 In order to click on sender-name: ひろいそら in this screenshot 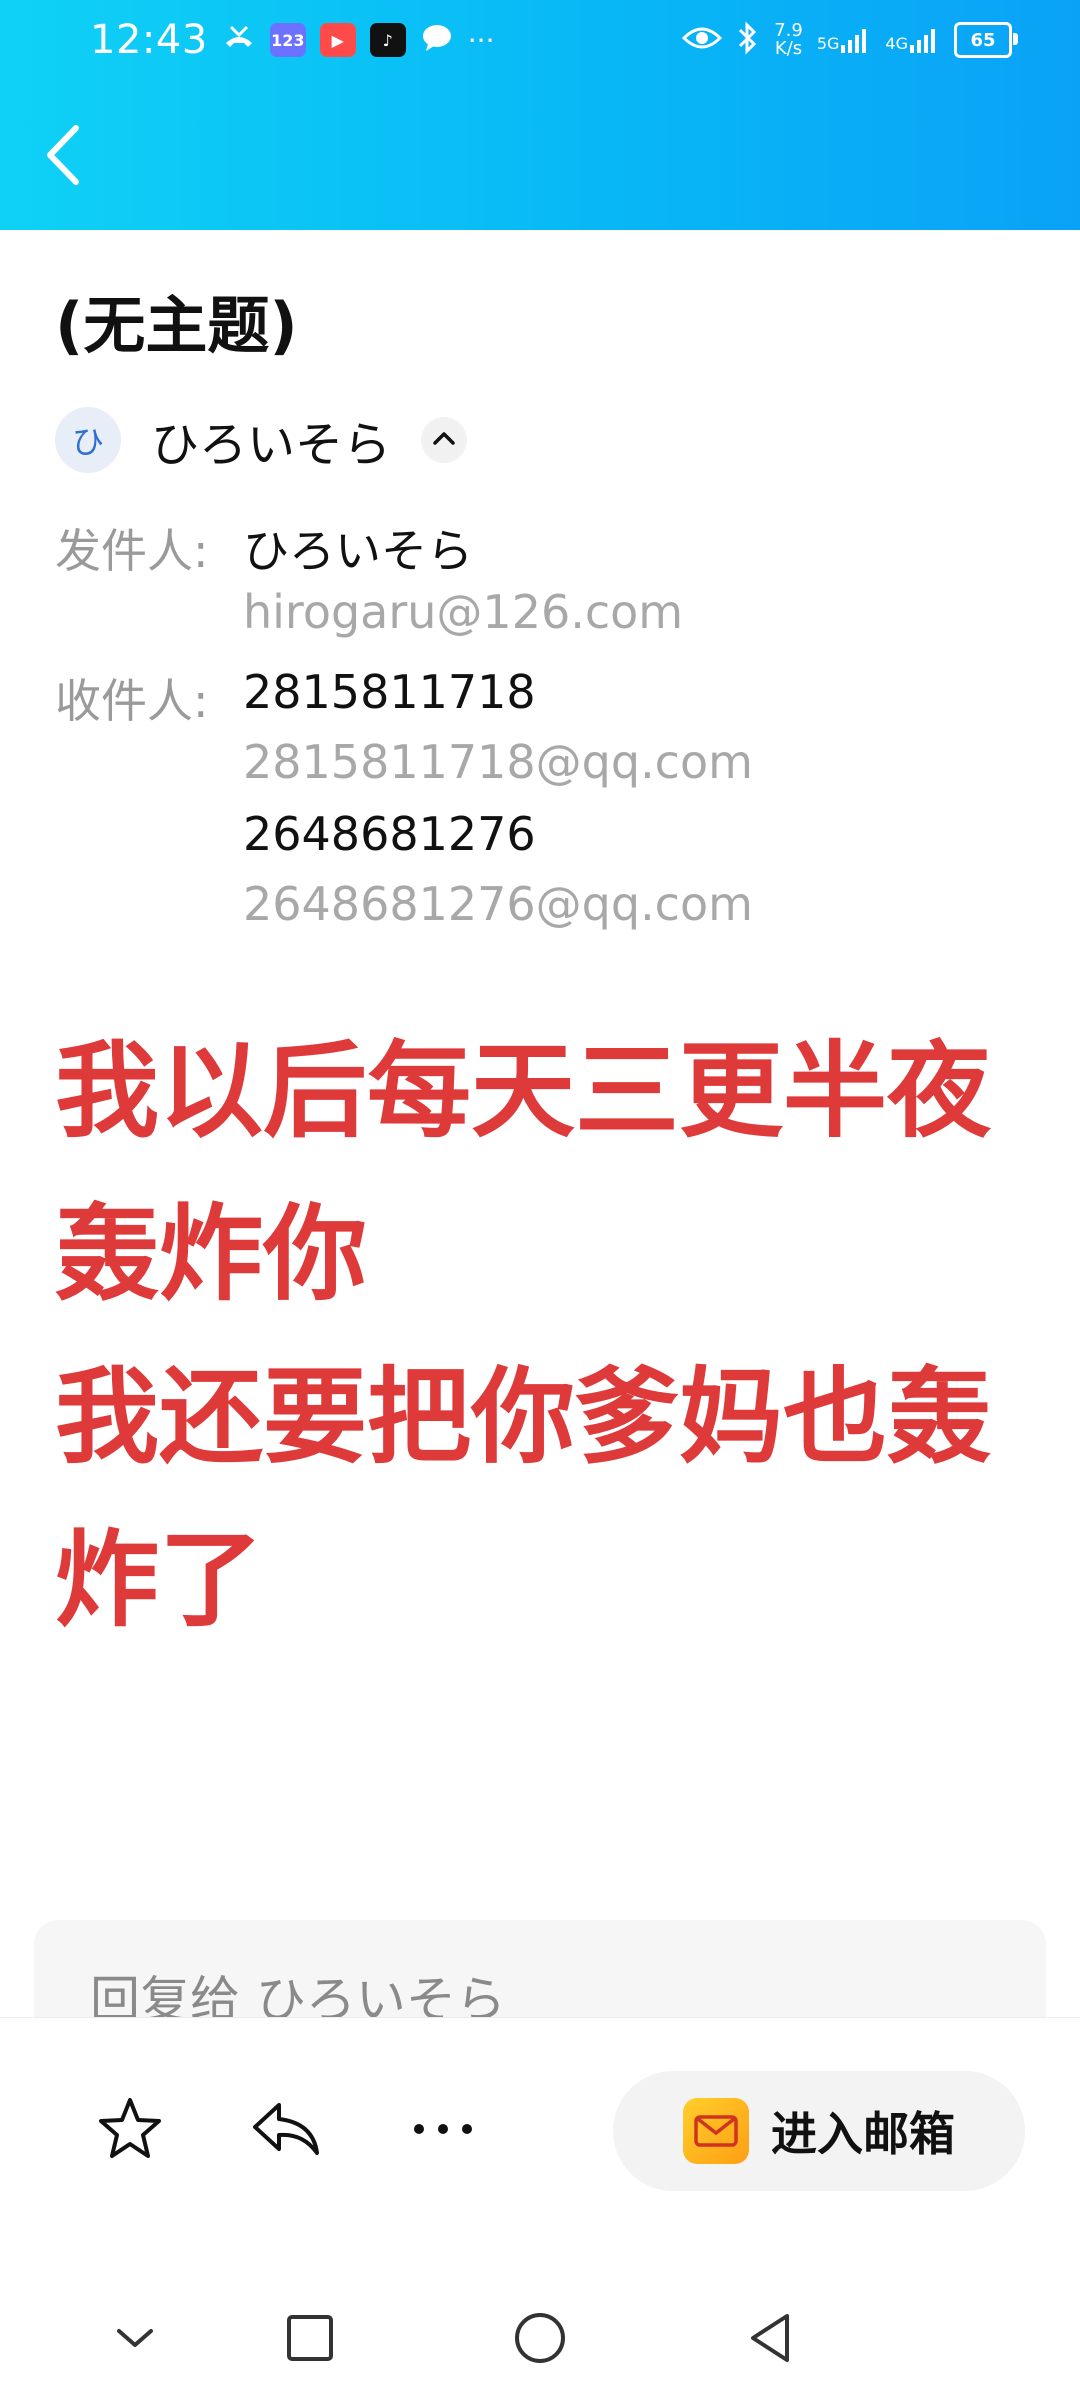, I will do `click(271, 445)`.